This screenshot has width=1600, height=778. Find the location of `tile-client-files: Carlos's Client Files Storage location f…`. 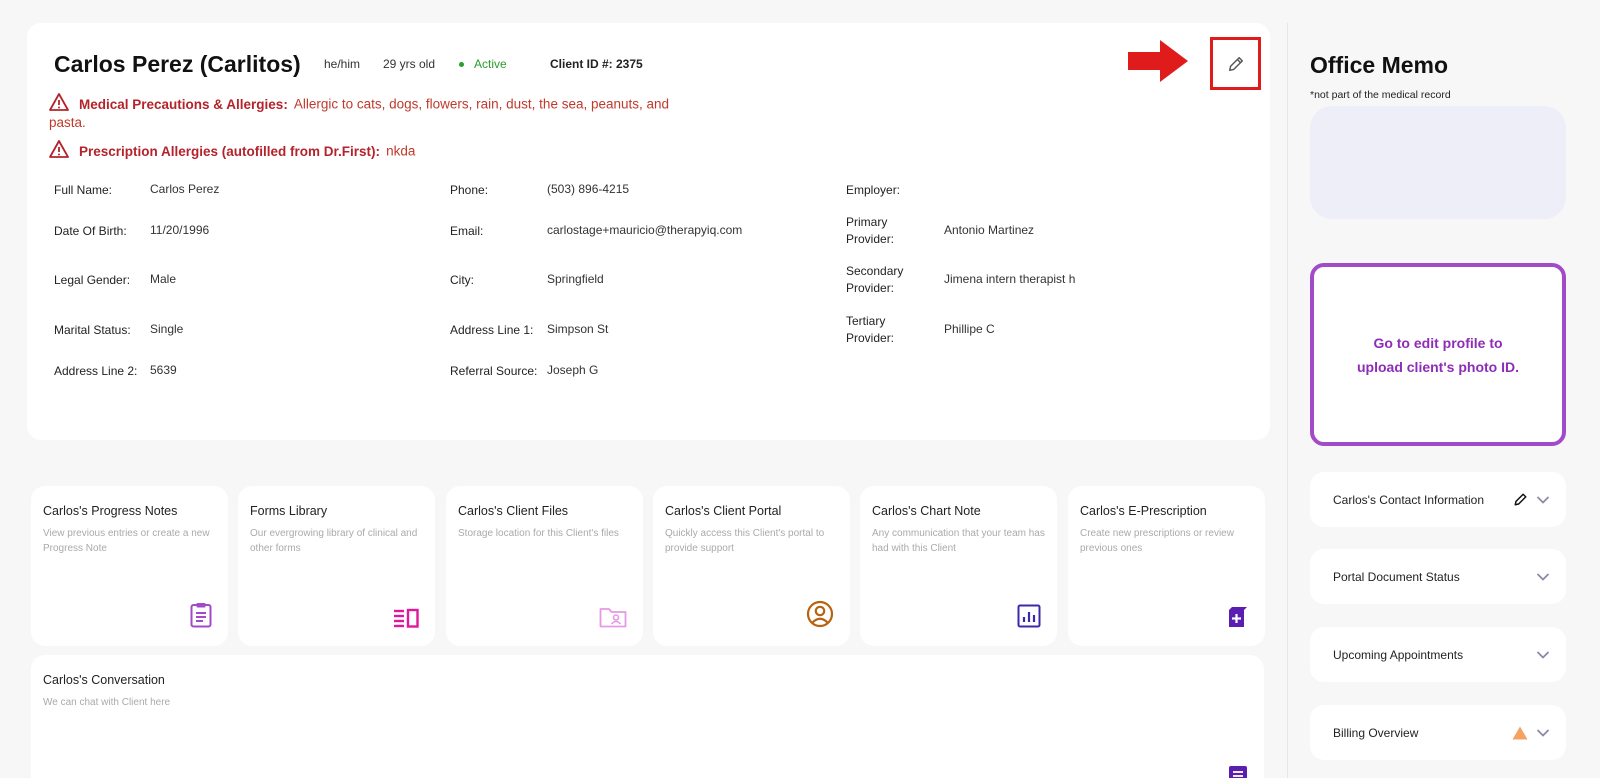

tile-client-files: Carlos's Client Files Storage location f… is located at coordinates (544, 566).